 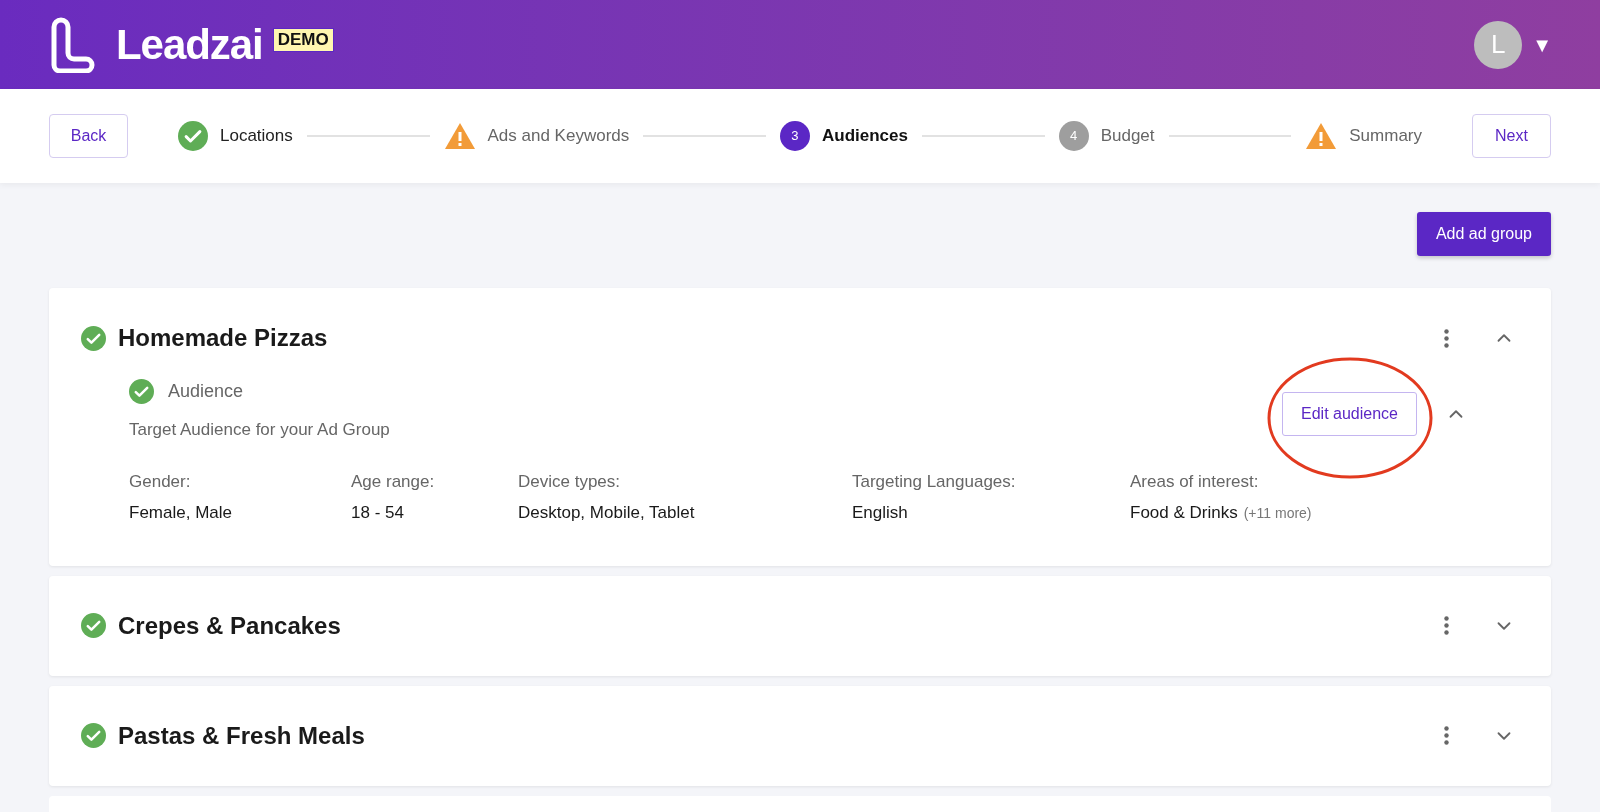 I want to click on section-subtitle: Target Audience for your Ad Group, so click(x=259, y=430).